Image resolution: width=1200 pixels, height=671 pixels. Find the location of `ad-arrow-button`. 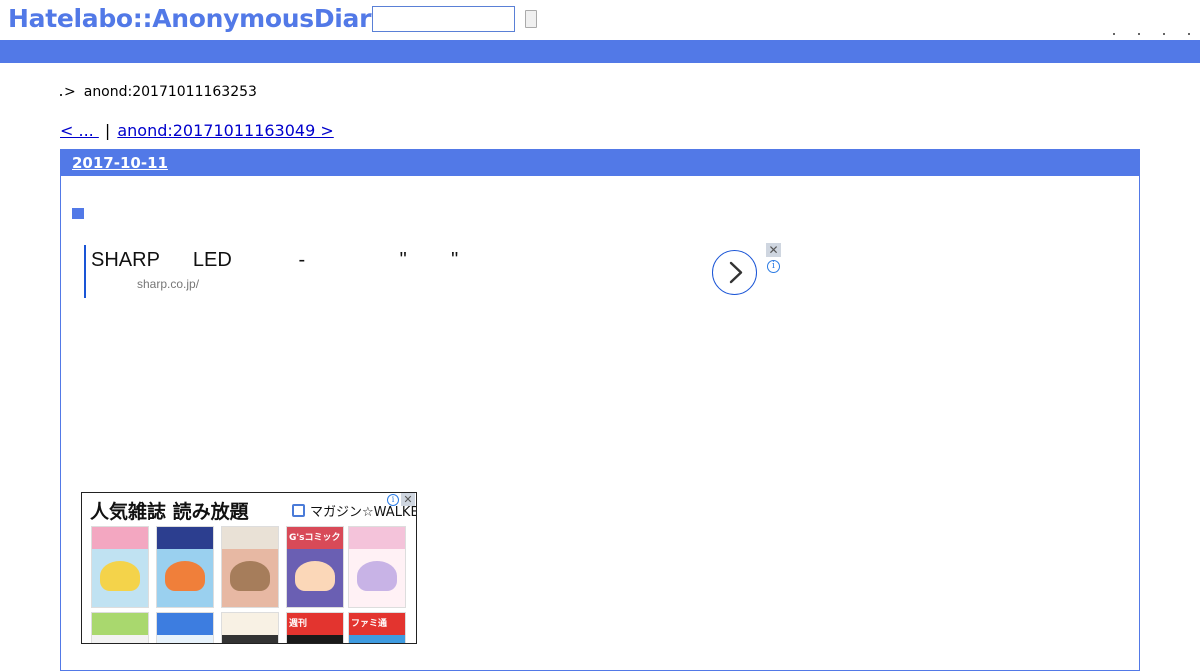

ad-arrow-button is located at coordinates (734, 272).